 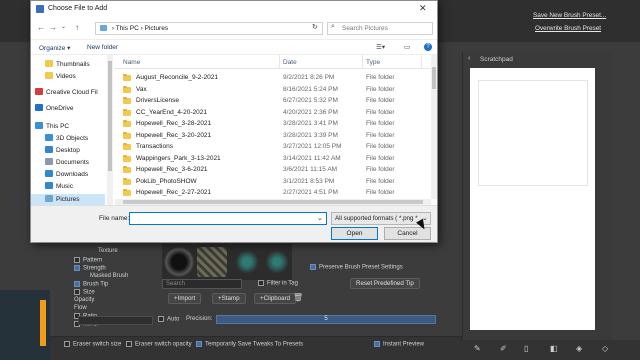 I want to click on fill-icon: ◈, so click(x=579, y=348).